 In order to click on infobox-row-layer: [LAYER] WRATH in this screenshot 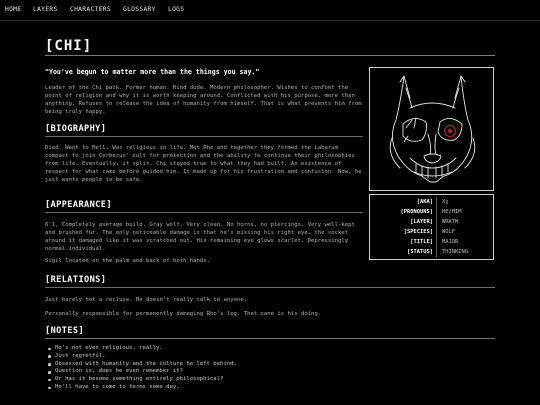, I will do `click(432, 224)`.